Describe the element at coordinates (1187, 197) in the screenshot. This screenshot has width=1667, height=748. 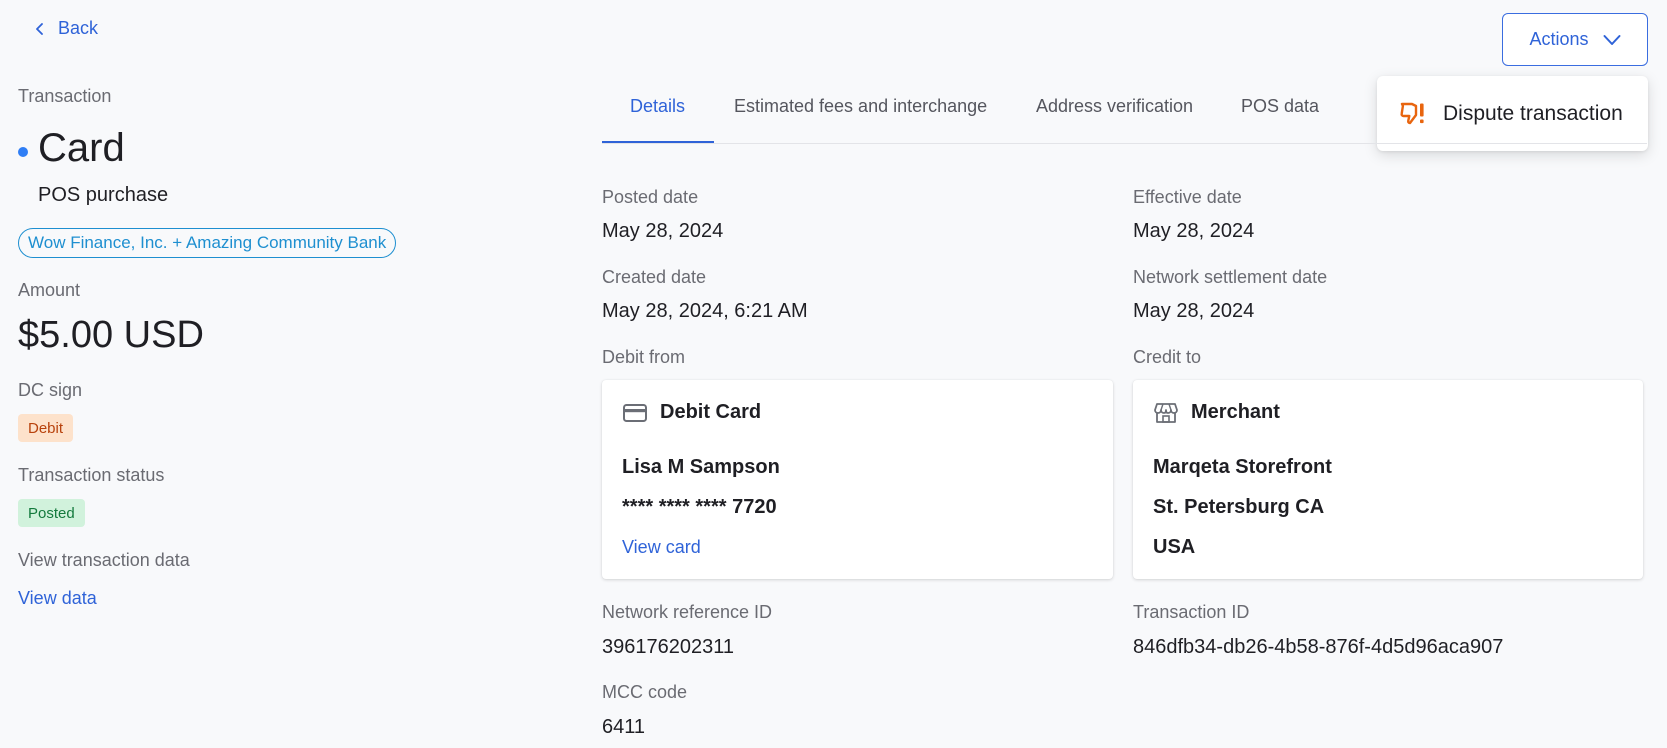
I see `effective-date-label: Effective date` at that location.